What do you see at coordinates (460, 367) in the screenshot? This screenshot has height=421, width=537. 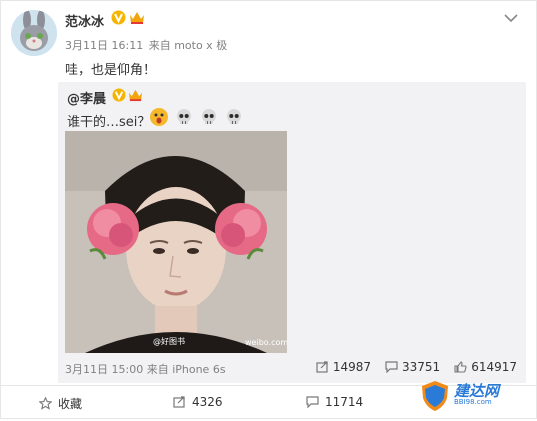 I see `like-icon` at bounding box center [460, 367].